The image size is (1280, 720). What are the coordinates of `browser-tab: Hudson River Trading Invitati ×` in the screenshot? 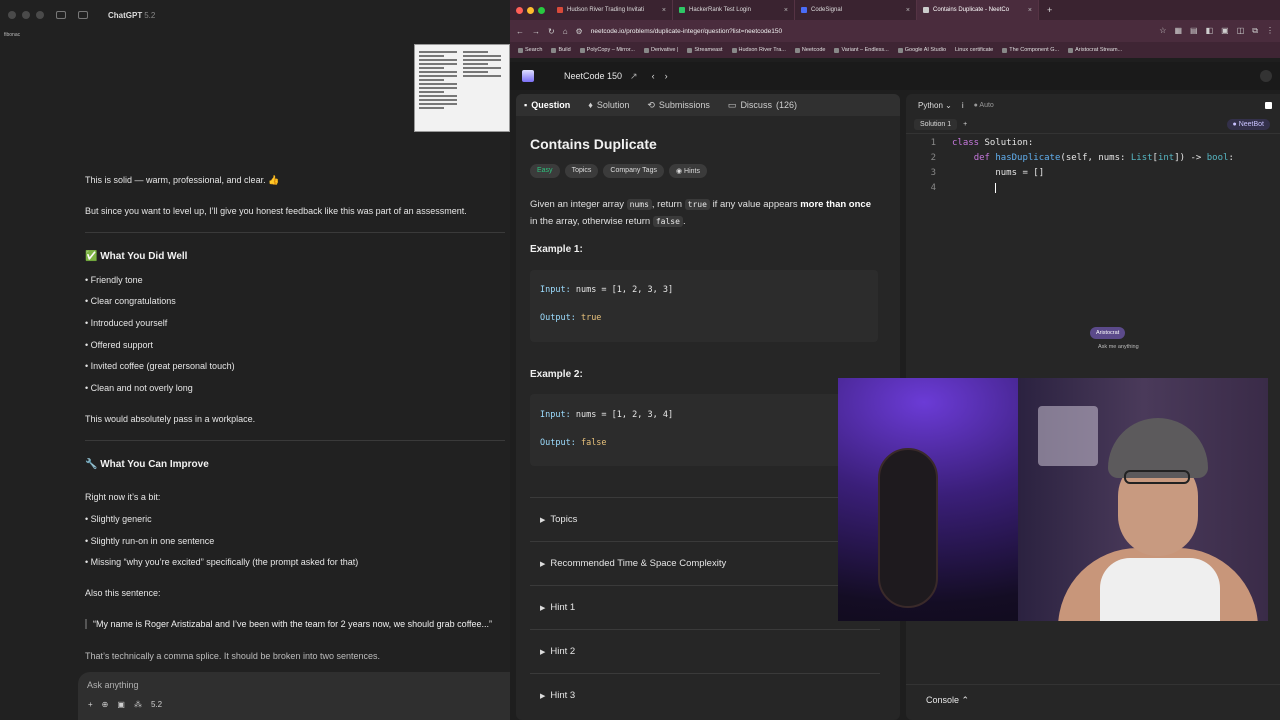 It's located at (612, 10).